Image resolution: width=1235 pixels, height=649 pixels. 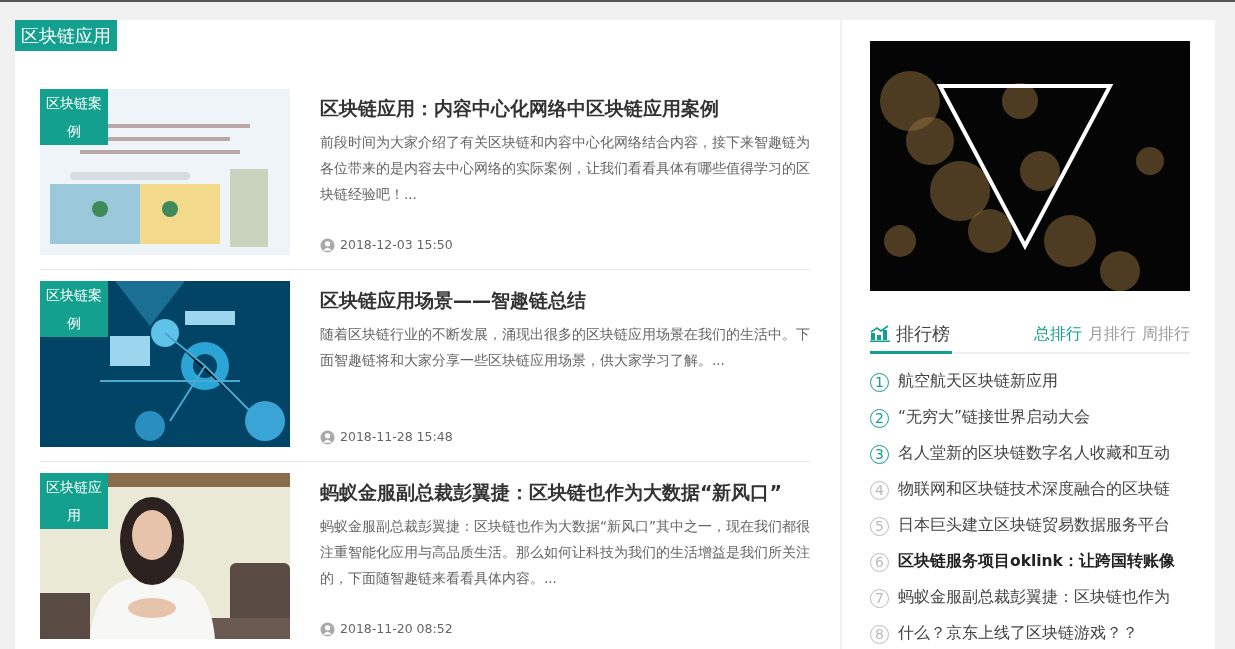 I want to click on ranking-link: 航空航天区块链新应用, so click(x=978, y=382).